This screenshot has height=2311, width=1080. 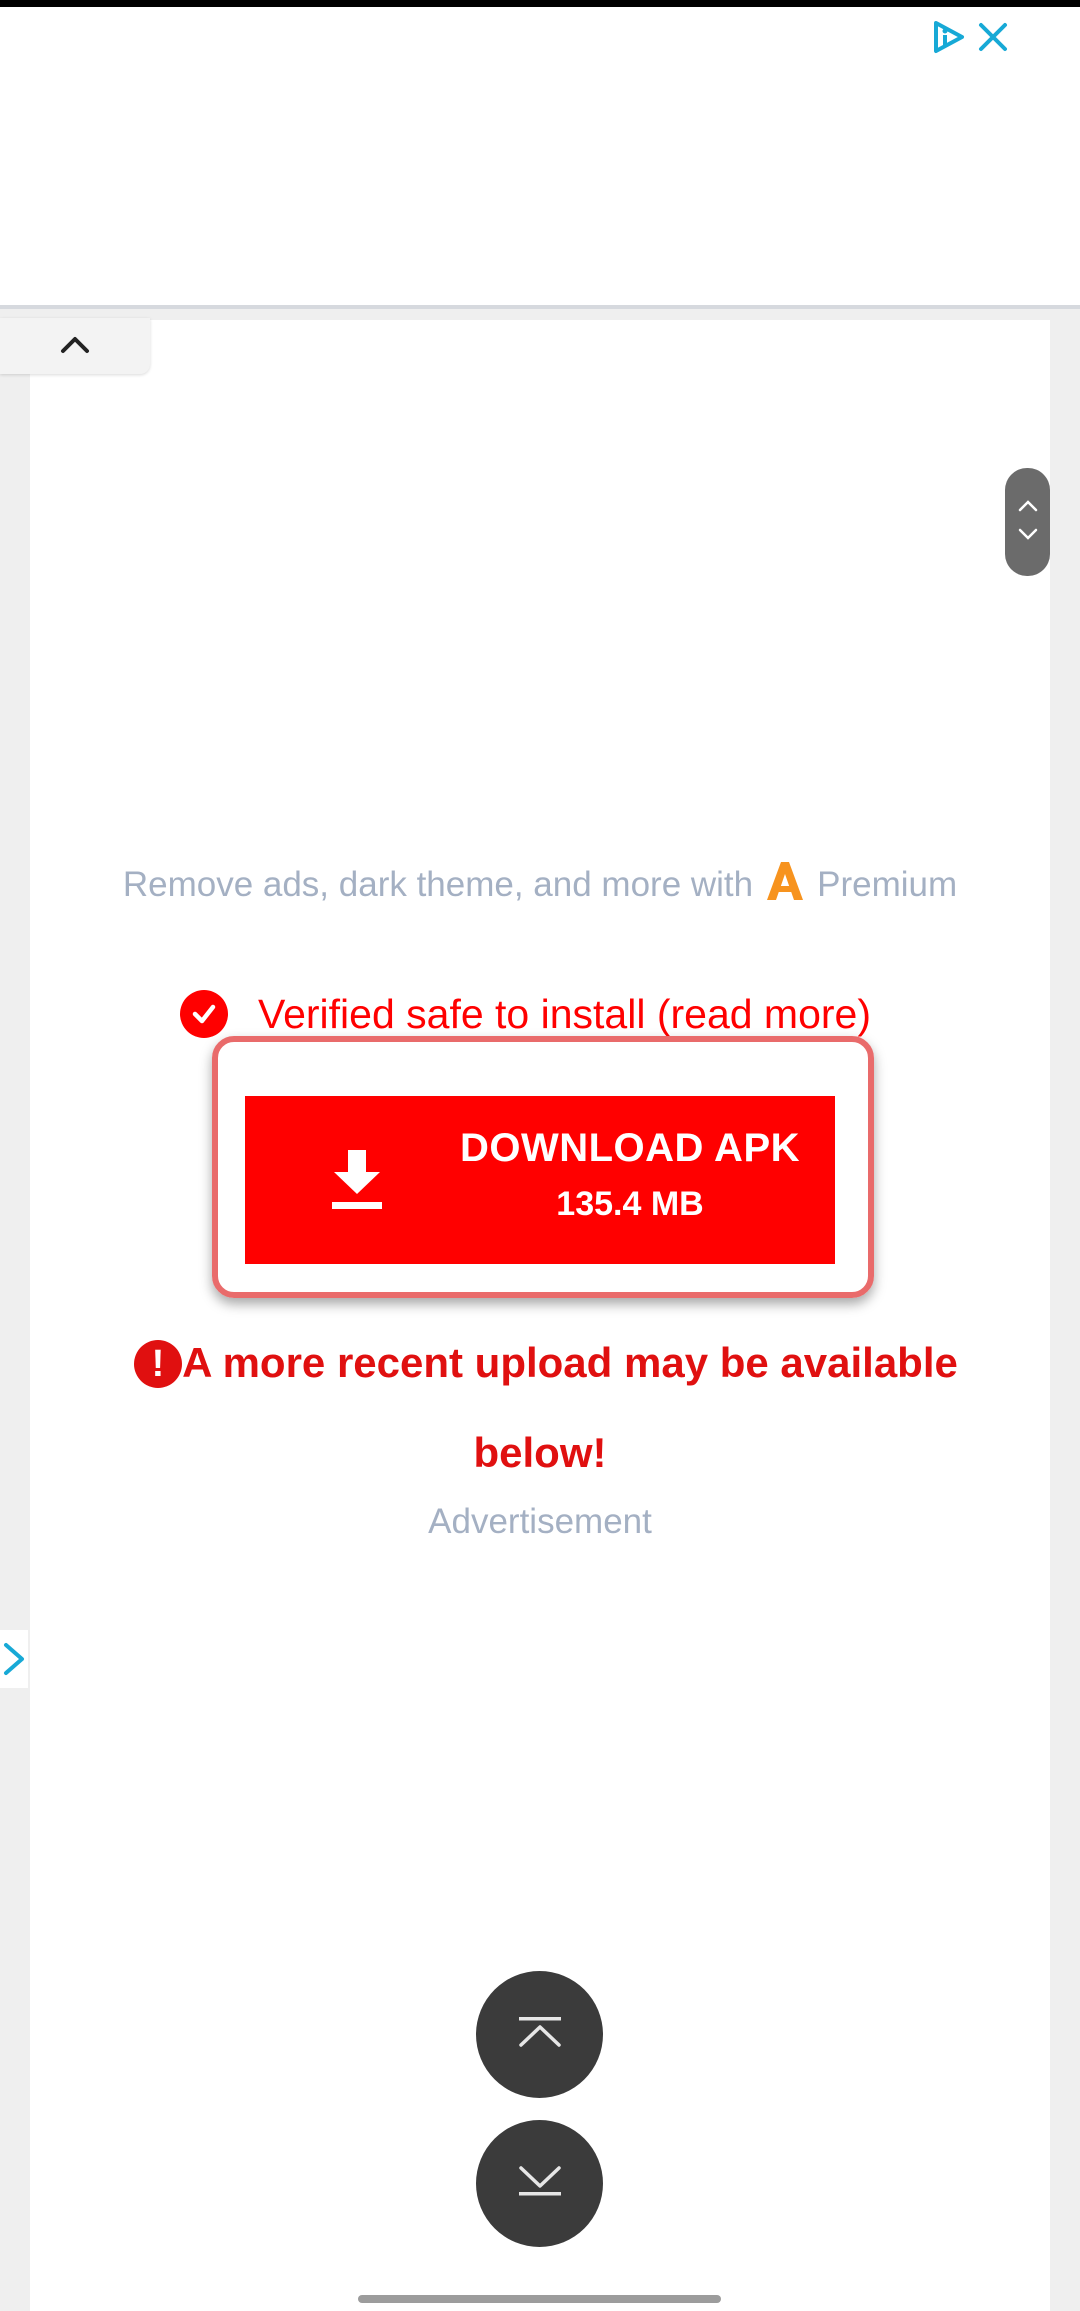 What do you see at coordinates (970, 37) in the screenshot?
I see `ad-controls` at bounding box center [970, 37].